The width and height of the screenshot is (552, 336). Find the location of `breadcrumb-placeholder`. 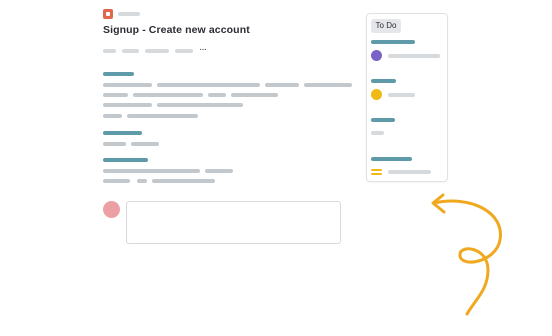

breadcrumb-placeholder is located at coordinates (129, 14).